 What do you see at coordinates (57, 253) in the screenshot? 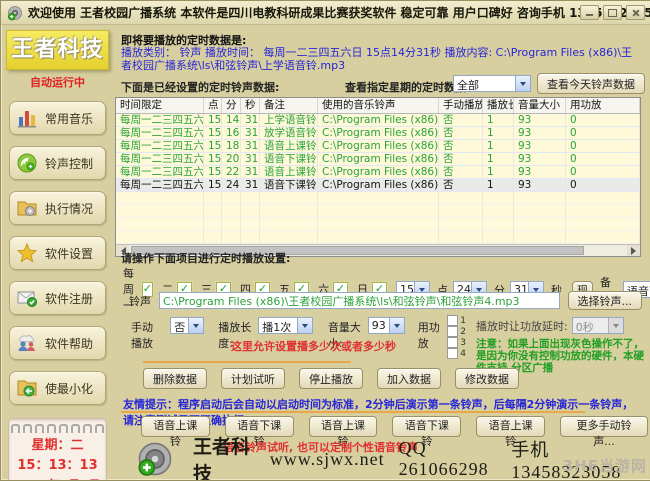
I see `sidebar-item: 软件设置` at bounding box center [57, 253].